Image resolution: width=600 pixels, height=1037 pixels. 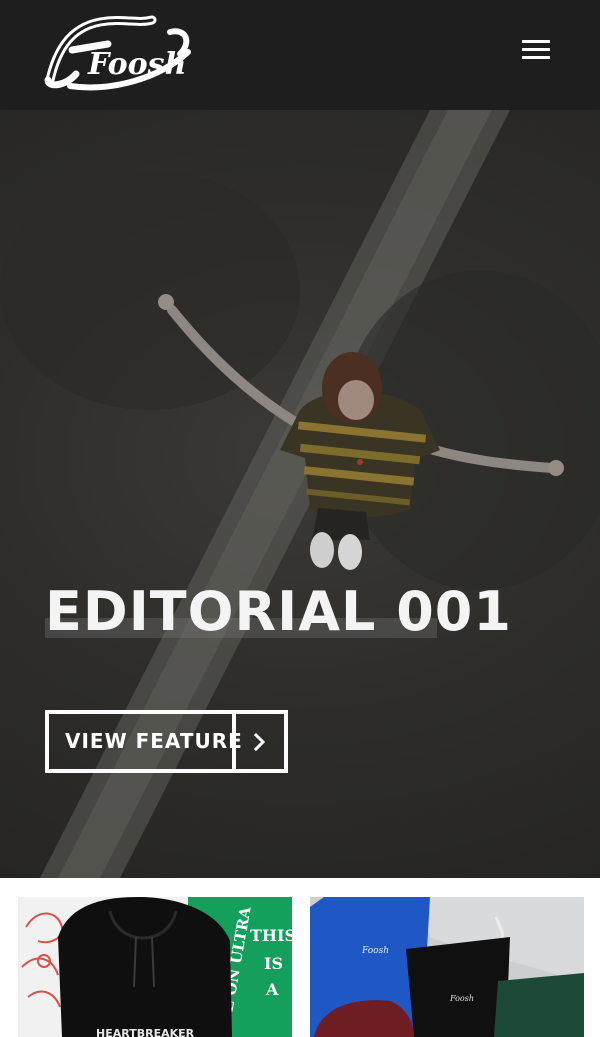 I want to click on hoodie-product-tile: THIS IS A BE ON ULTRA HEARTBREAKER, so click(x=155, y=967).